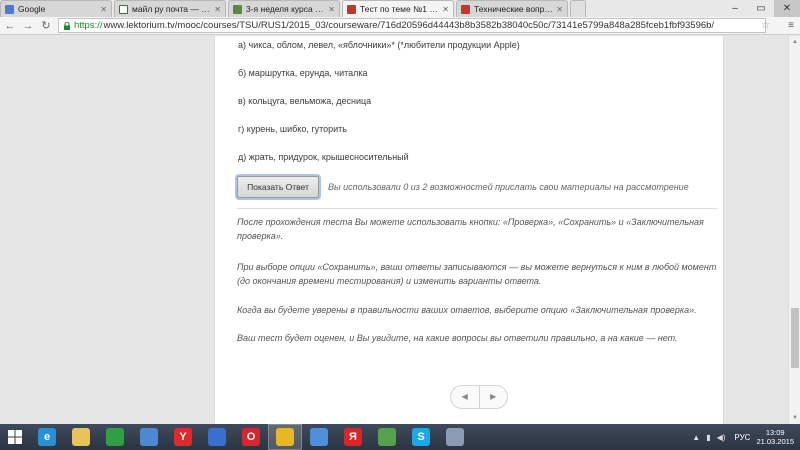 The height and width of the screenshot is (450, 800). Describe the element at coordinates (123, 9) in the screenshot. I see `yandex-favicon-icon` at that location.